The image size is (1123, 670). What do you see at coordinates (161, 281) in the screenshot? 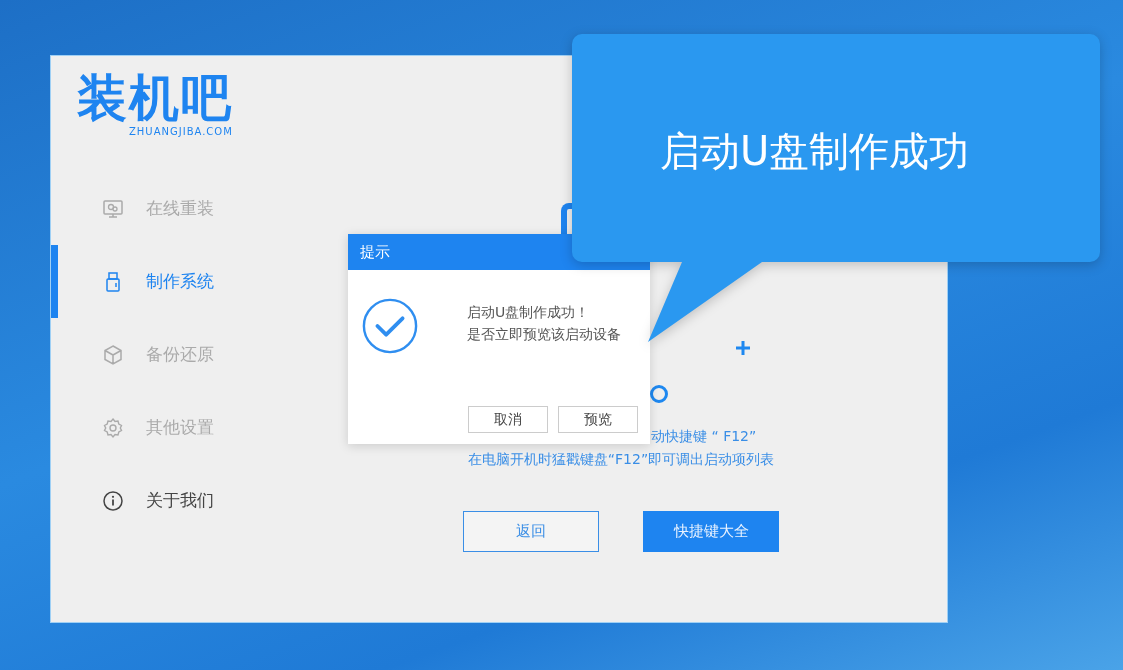
I see `sidebar-item: 制作系统` at bounding box center [161, 281].